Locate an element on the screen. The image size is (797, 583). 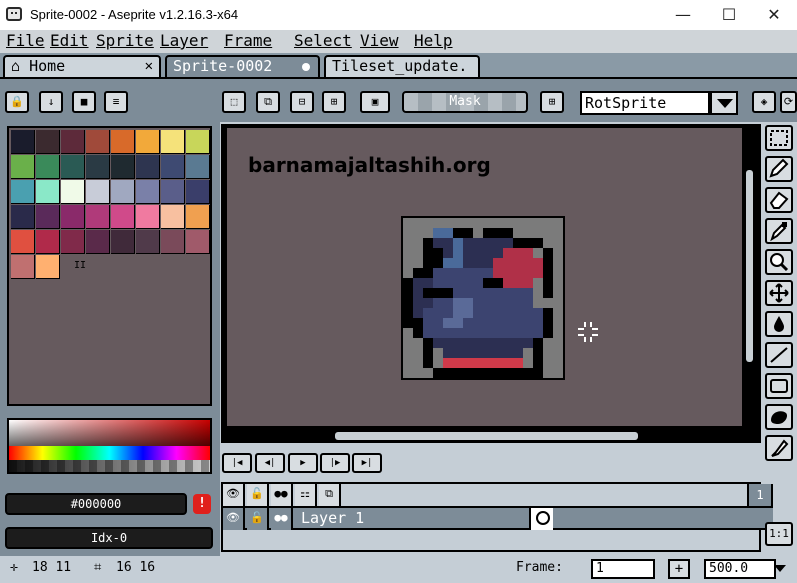
arrow-down-icon: ↓ is located at coordinates (51, 102).